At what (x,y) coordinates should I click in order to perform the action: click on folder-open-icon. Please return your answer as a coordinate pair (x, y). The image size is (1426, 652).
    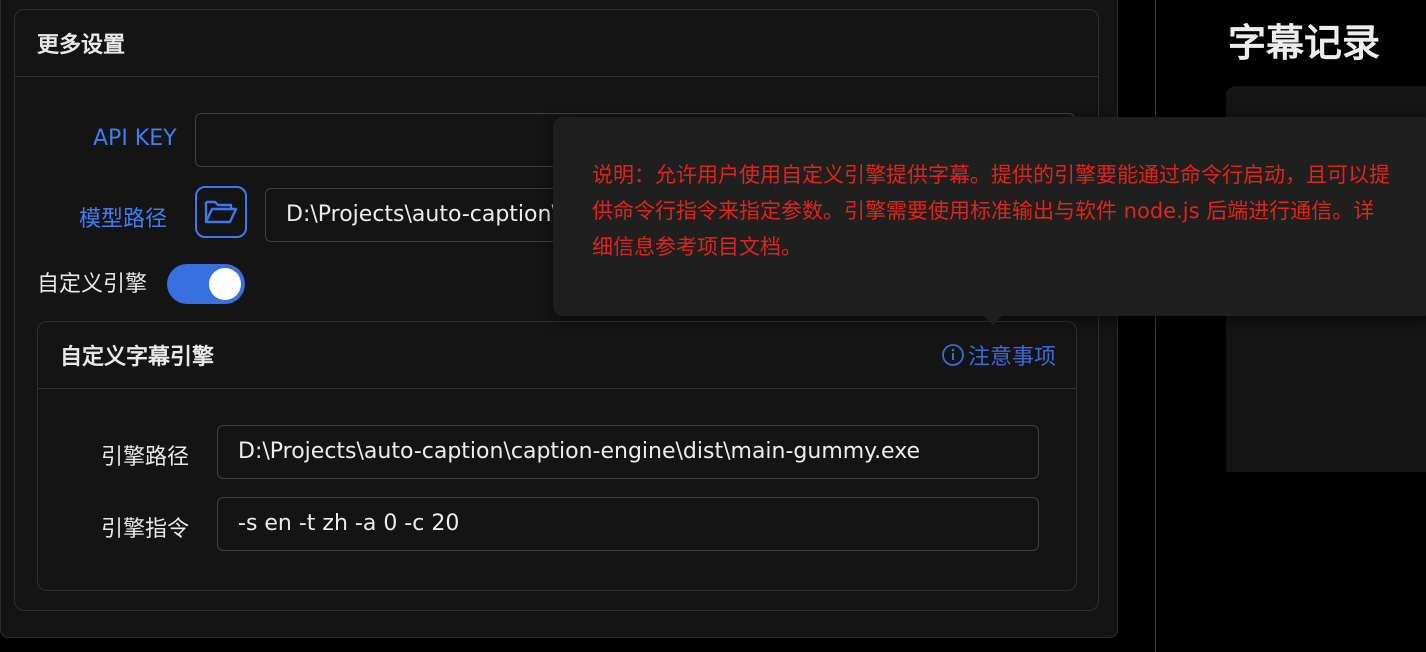
    Looking at the image, I should click on (221, 212).